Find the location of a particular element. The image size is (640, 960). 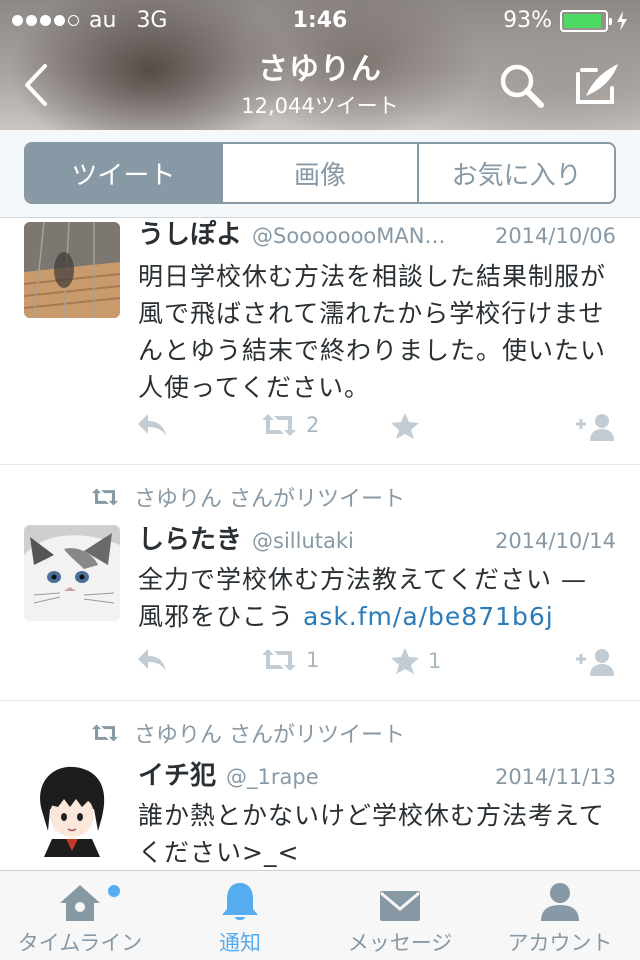

tweet-header: イチ犯 @_1rape 2014/11/13 is located at coordinates (377, 773).